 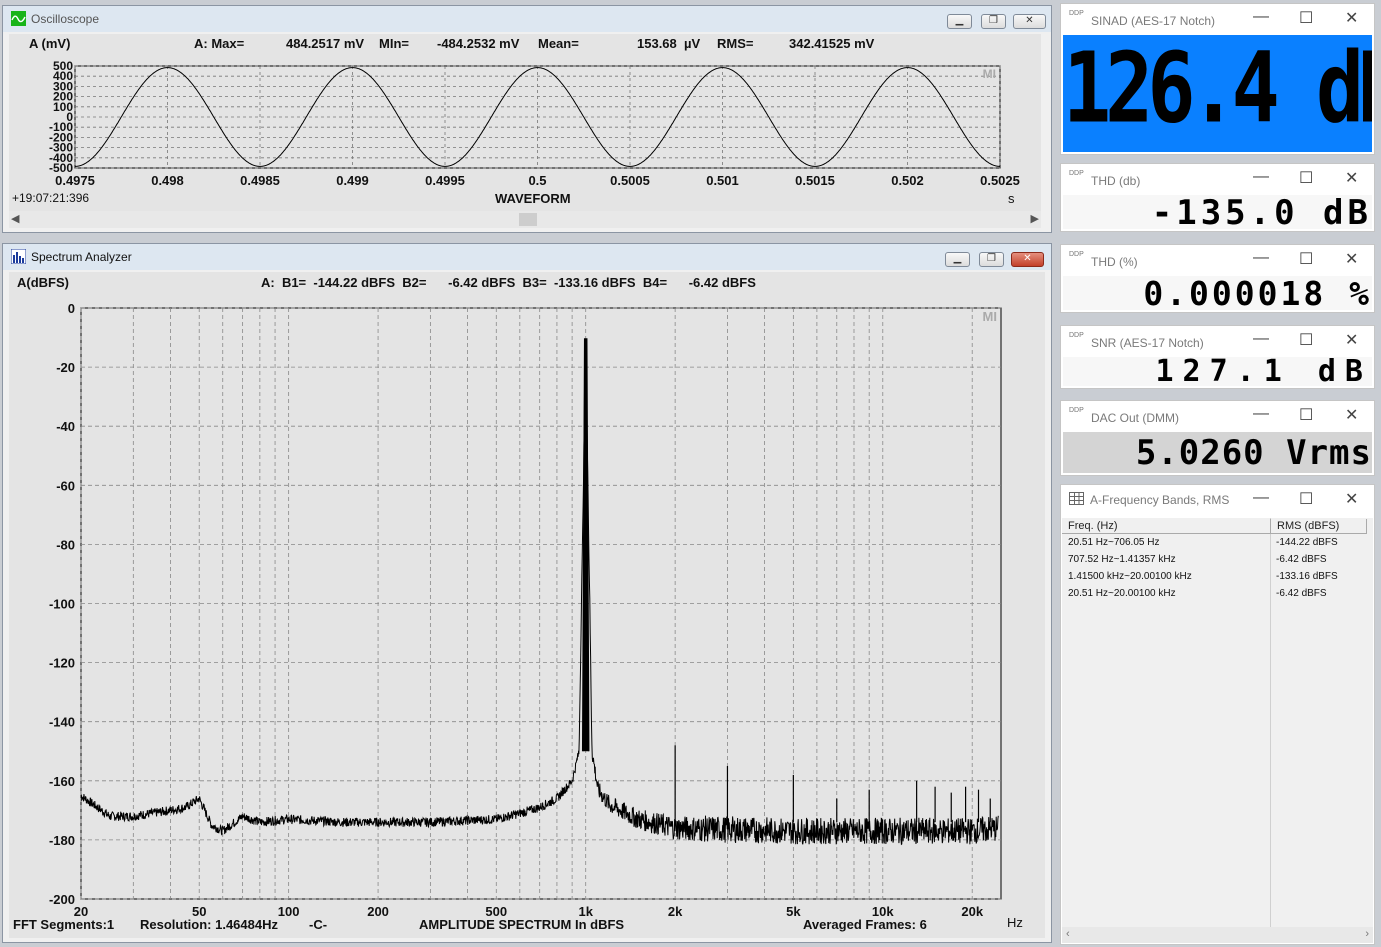 I want to click on x-tick-label: 0.502, so click(x=907, y=180).